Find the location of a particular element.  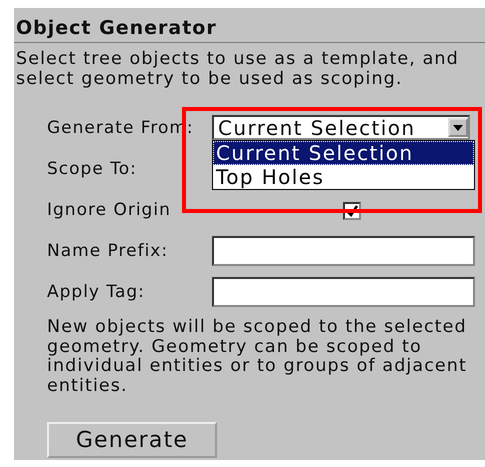

dropdown-option: Current Selection is located at coordinates (343, 153).